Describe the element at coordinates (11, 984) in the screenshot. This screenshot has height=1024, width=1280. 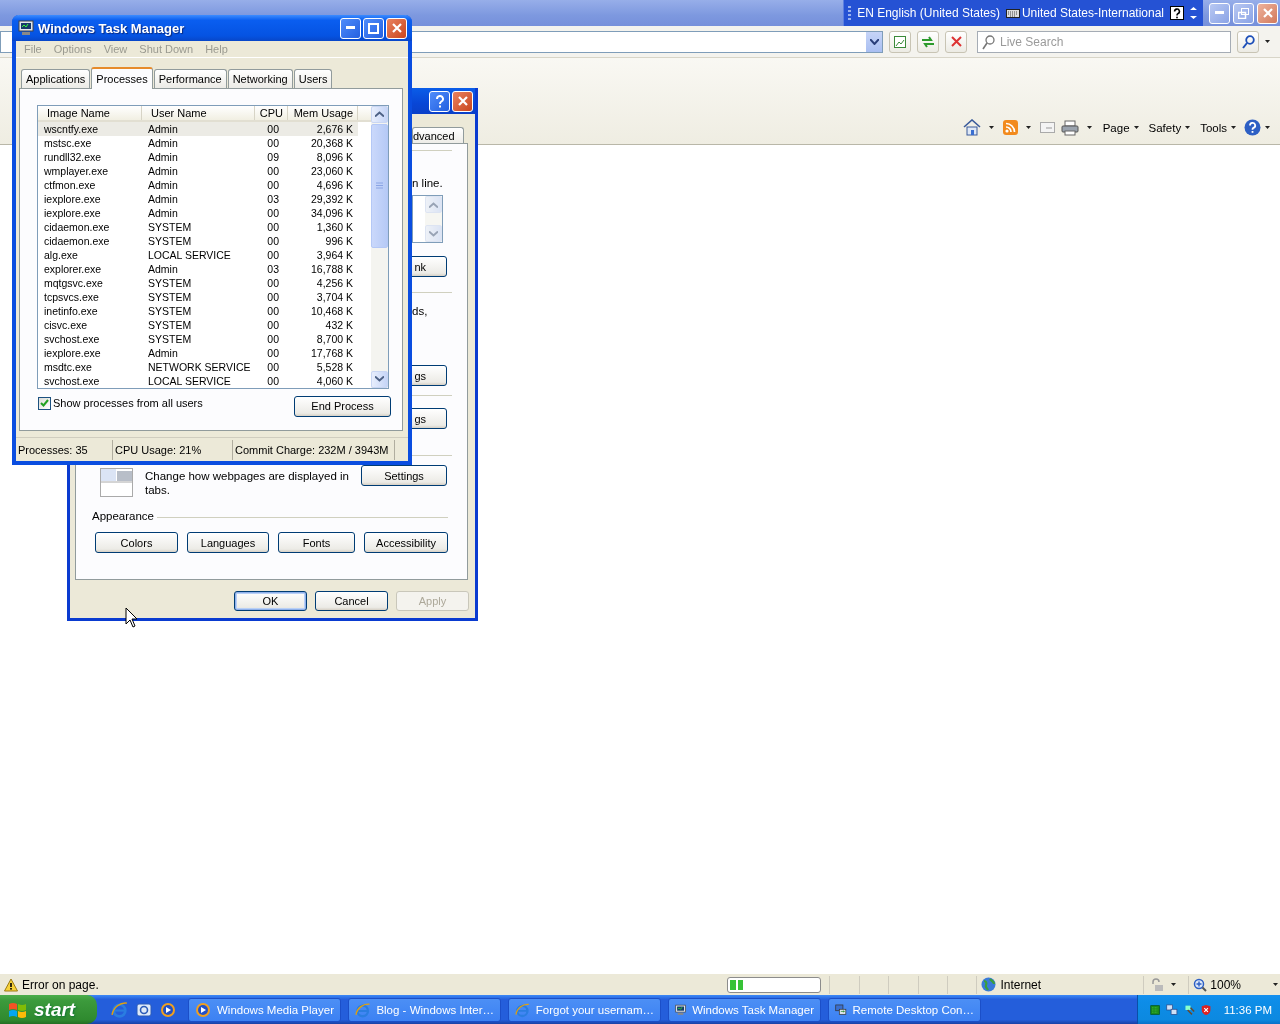
I see `warning-icon` at that location.